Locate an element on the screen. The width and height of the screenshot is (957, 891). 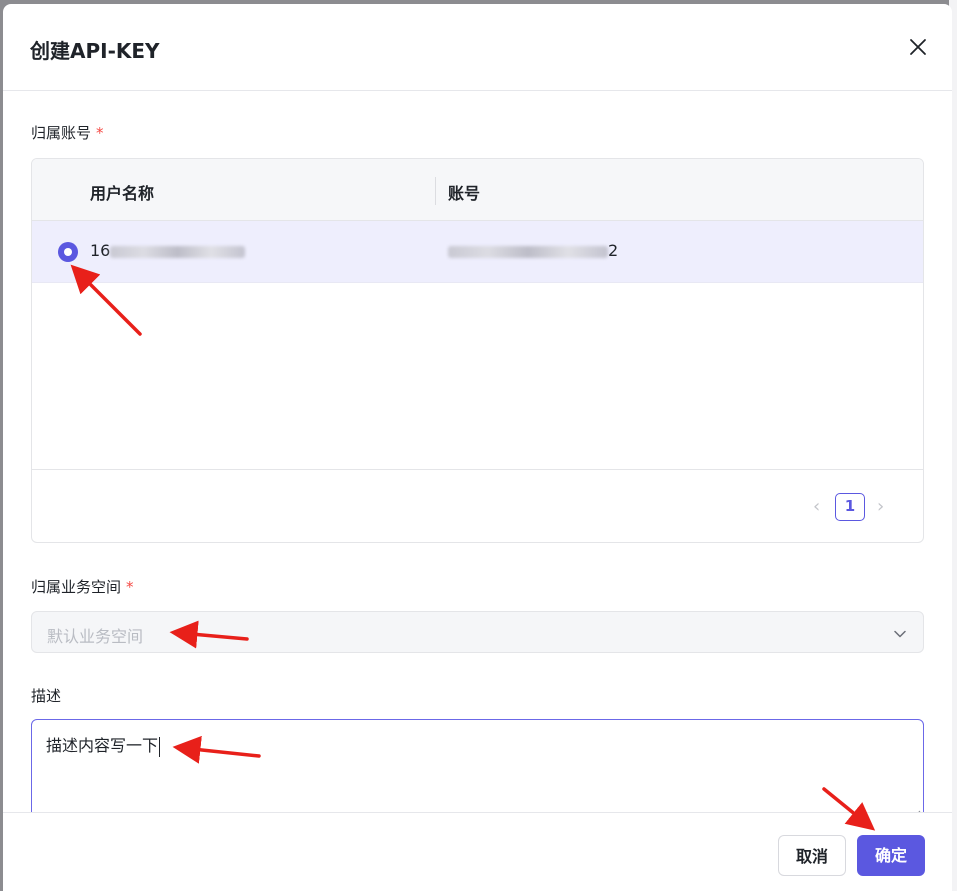
column-header-account: 账号 is located at coordinates (464, 193).